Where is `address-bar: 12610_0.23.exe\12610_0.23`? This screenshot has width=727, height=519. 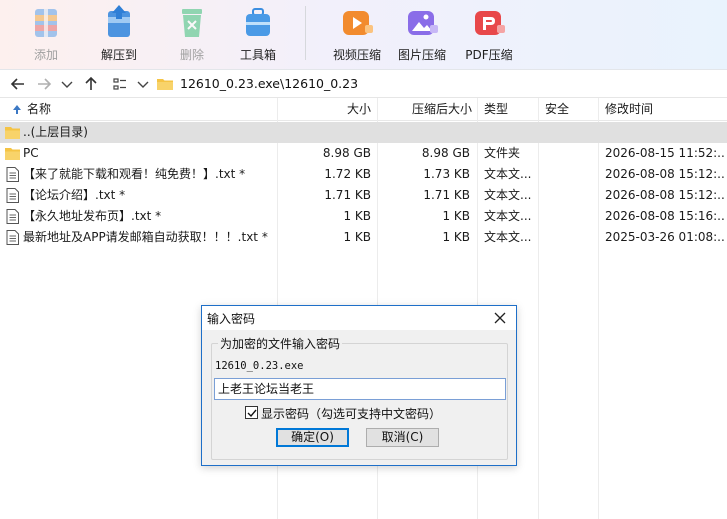
address-bar: 12610_0.23.exe\12610_0.23 is located at coordinates (363, 84).